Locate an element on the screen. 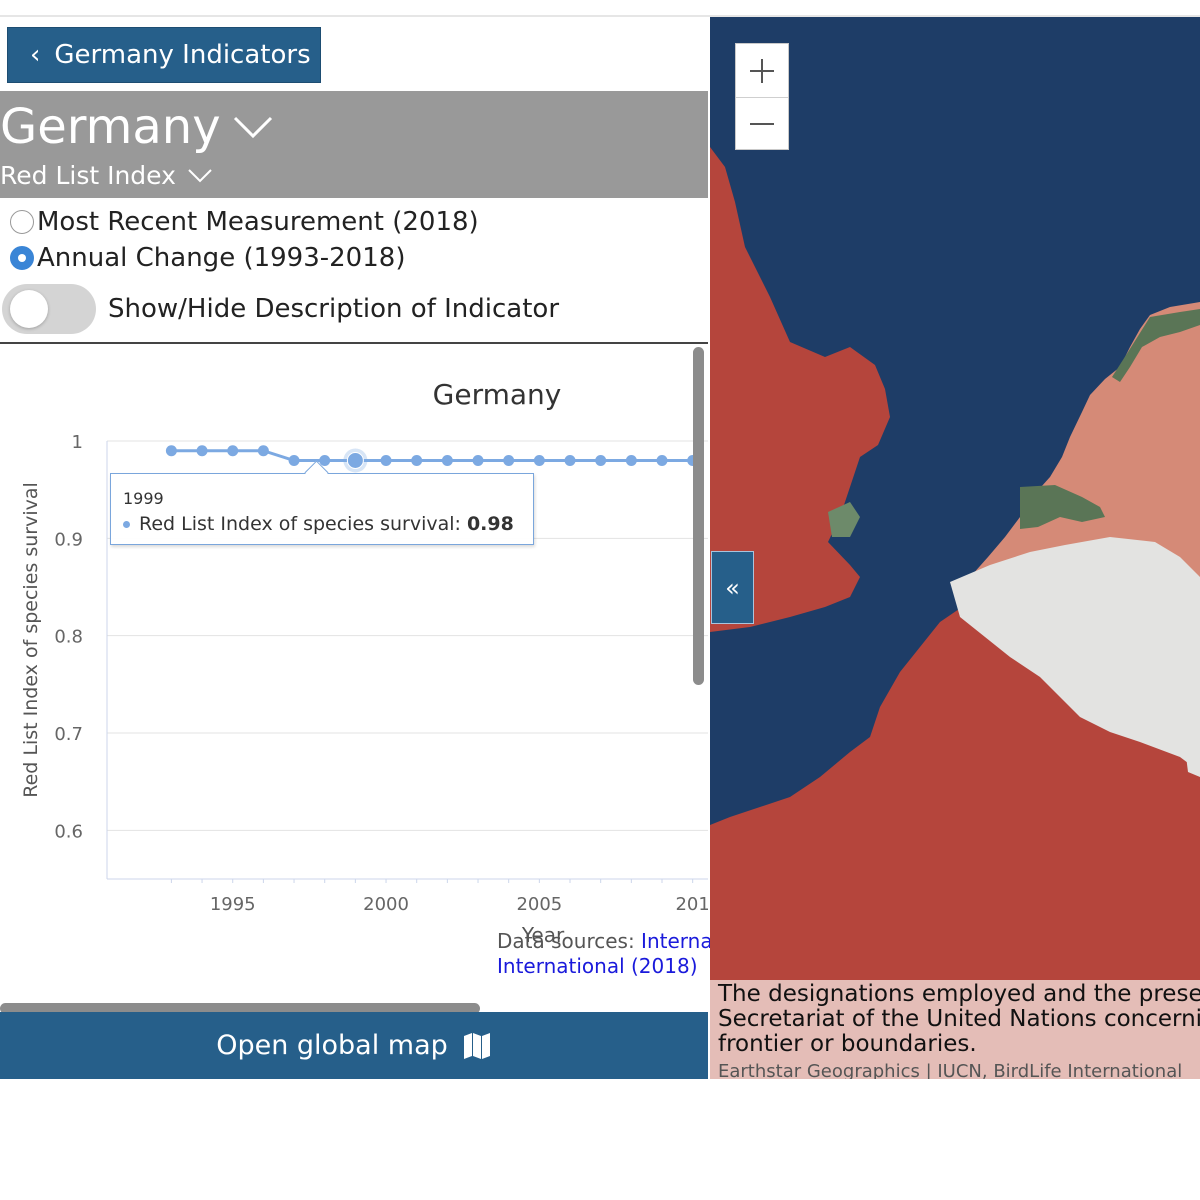 This screenshot has width=1200, height=1200. y-tick-label: 0.9 is located at coordinates (68, 539).